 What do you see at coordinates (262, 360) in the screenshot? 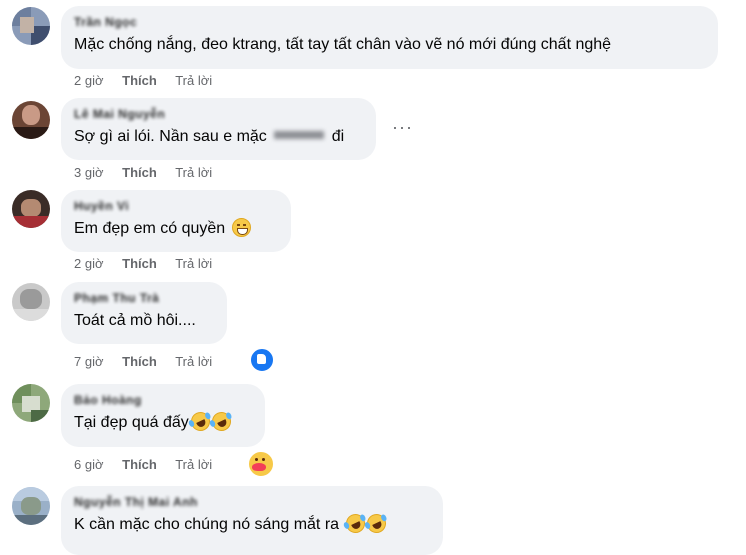
I see `like-reaction-icon` at bounding box center [262, 360].